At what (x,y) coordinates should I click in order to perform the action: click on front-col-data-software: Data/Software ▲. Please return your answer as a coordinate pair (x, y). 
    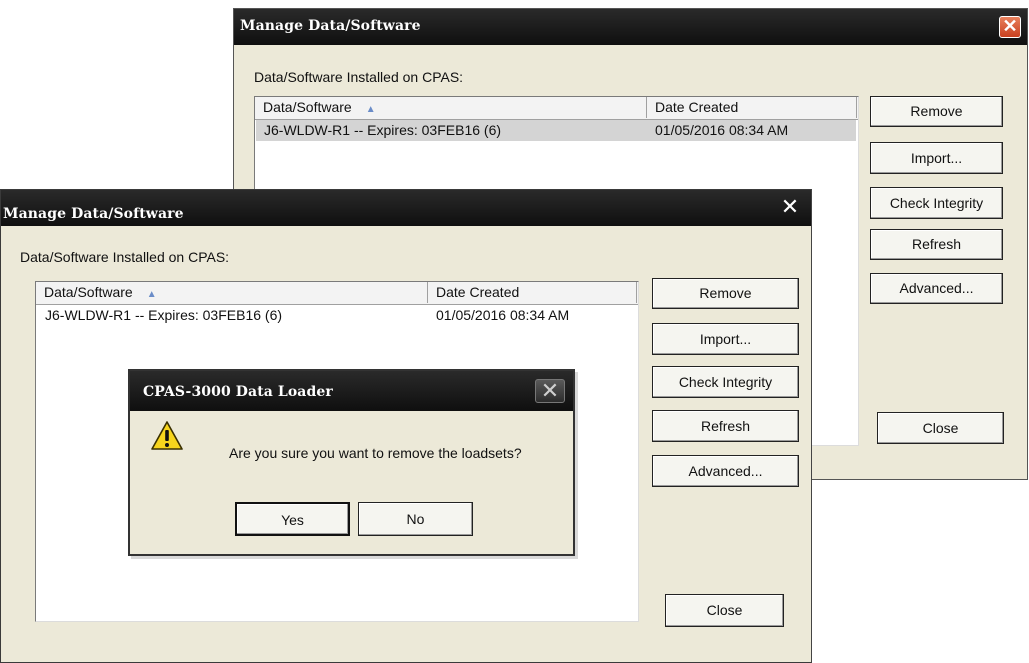
    Looking at the image, I should click on (232, 292).